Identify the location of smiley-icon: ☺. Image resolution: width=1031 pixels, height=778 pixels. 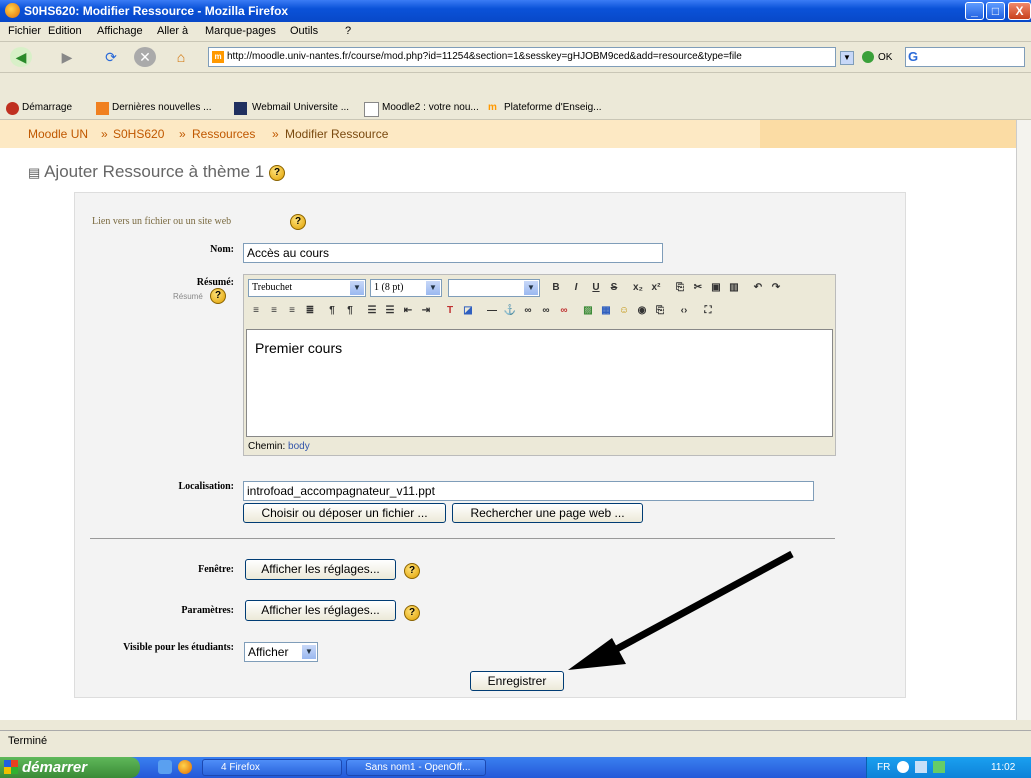
(624, 311).